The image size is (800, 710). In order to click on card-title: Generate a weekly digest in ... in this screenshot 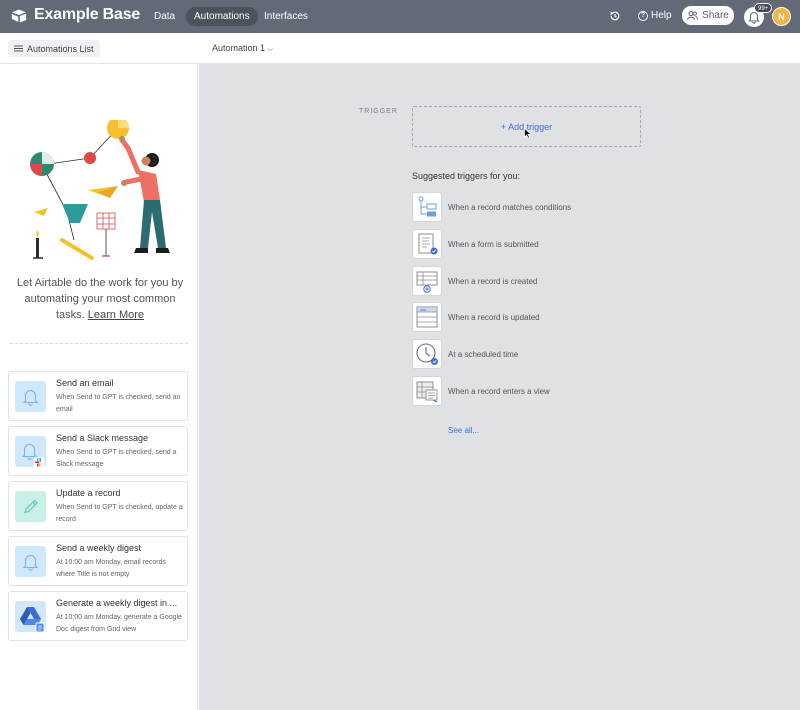, I will do `click(117, 603)`.